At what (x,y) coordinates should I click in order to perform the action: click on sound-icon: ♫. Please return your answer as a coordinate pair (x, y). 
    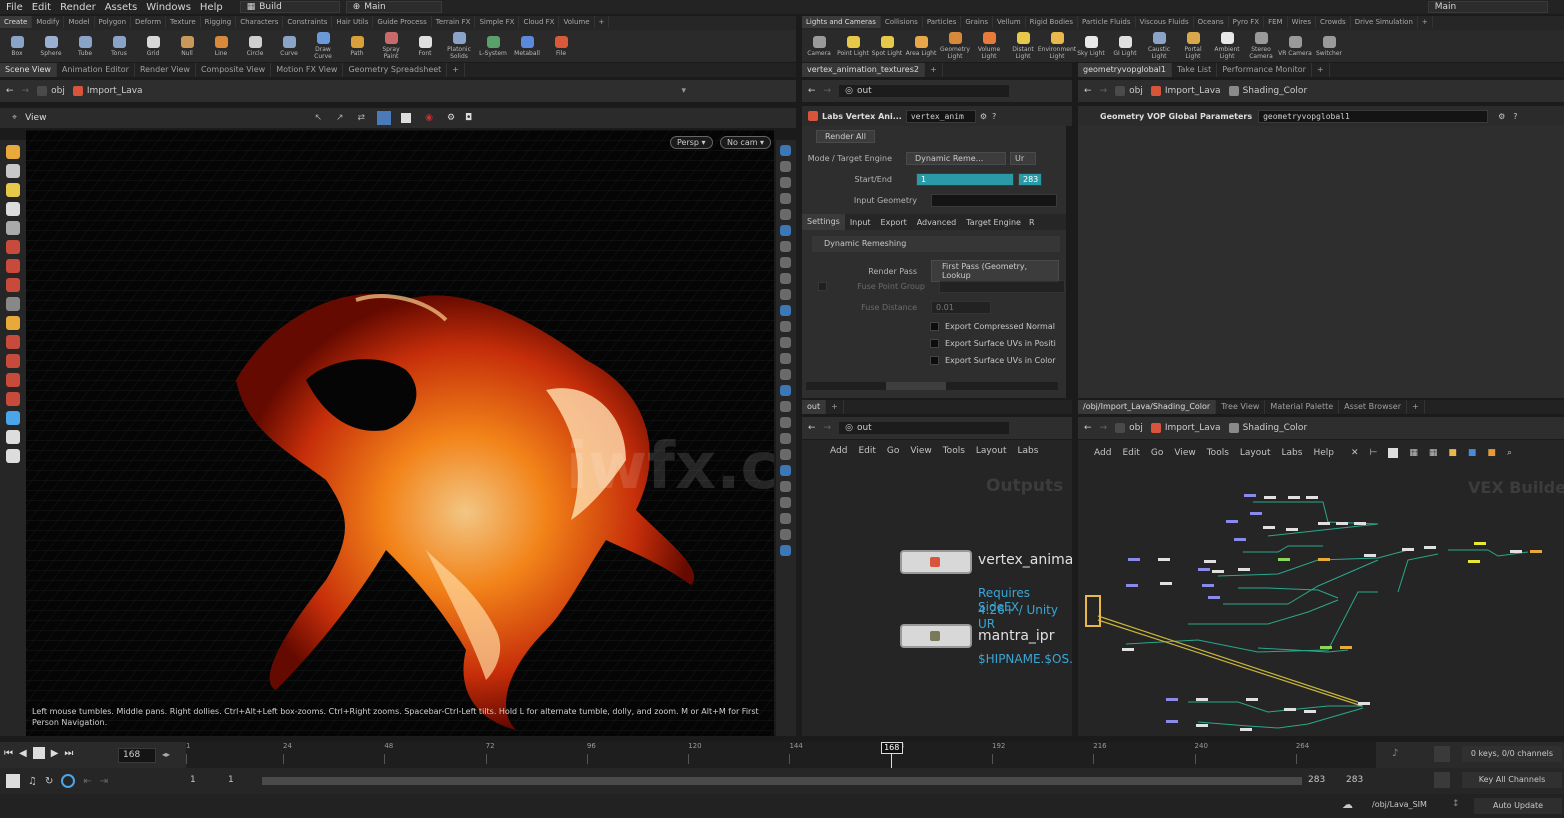
    Looking at the image, I should click on (32, 781).